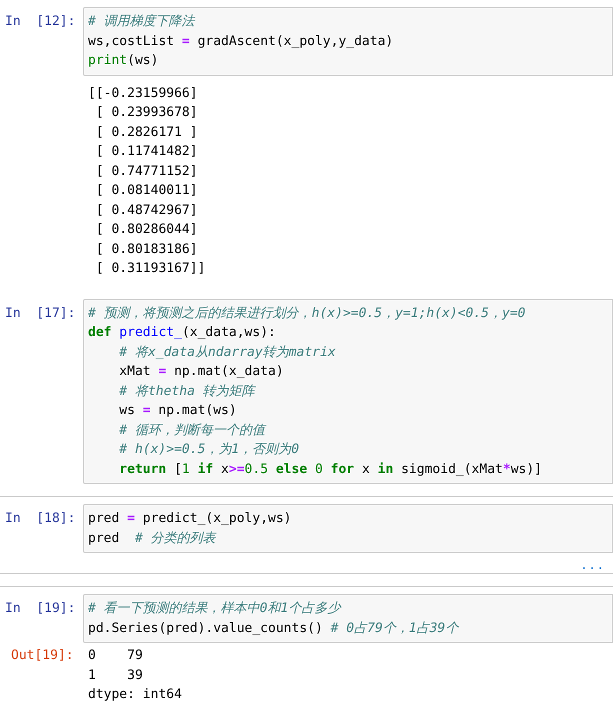  What do you see at coordinates (143, 93) in the screenshot?
I see `output-line: [[-0.23159966]` at bounding box center [143, 93].